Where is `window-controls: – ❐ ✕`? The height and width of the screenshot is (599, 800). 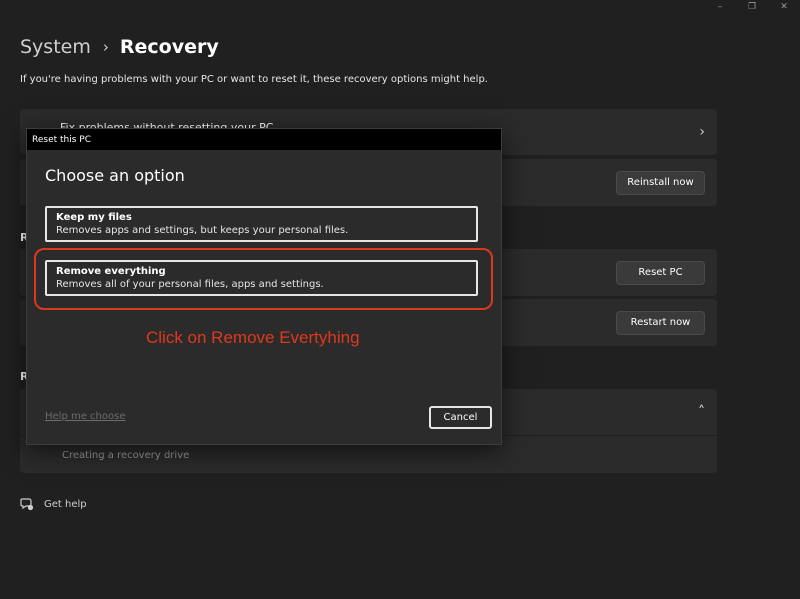
window-controls: – ❐ ✕ is located at coordinates (752, 7).